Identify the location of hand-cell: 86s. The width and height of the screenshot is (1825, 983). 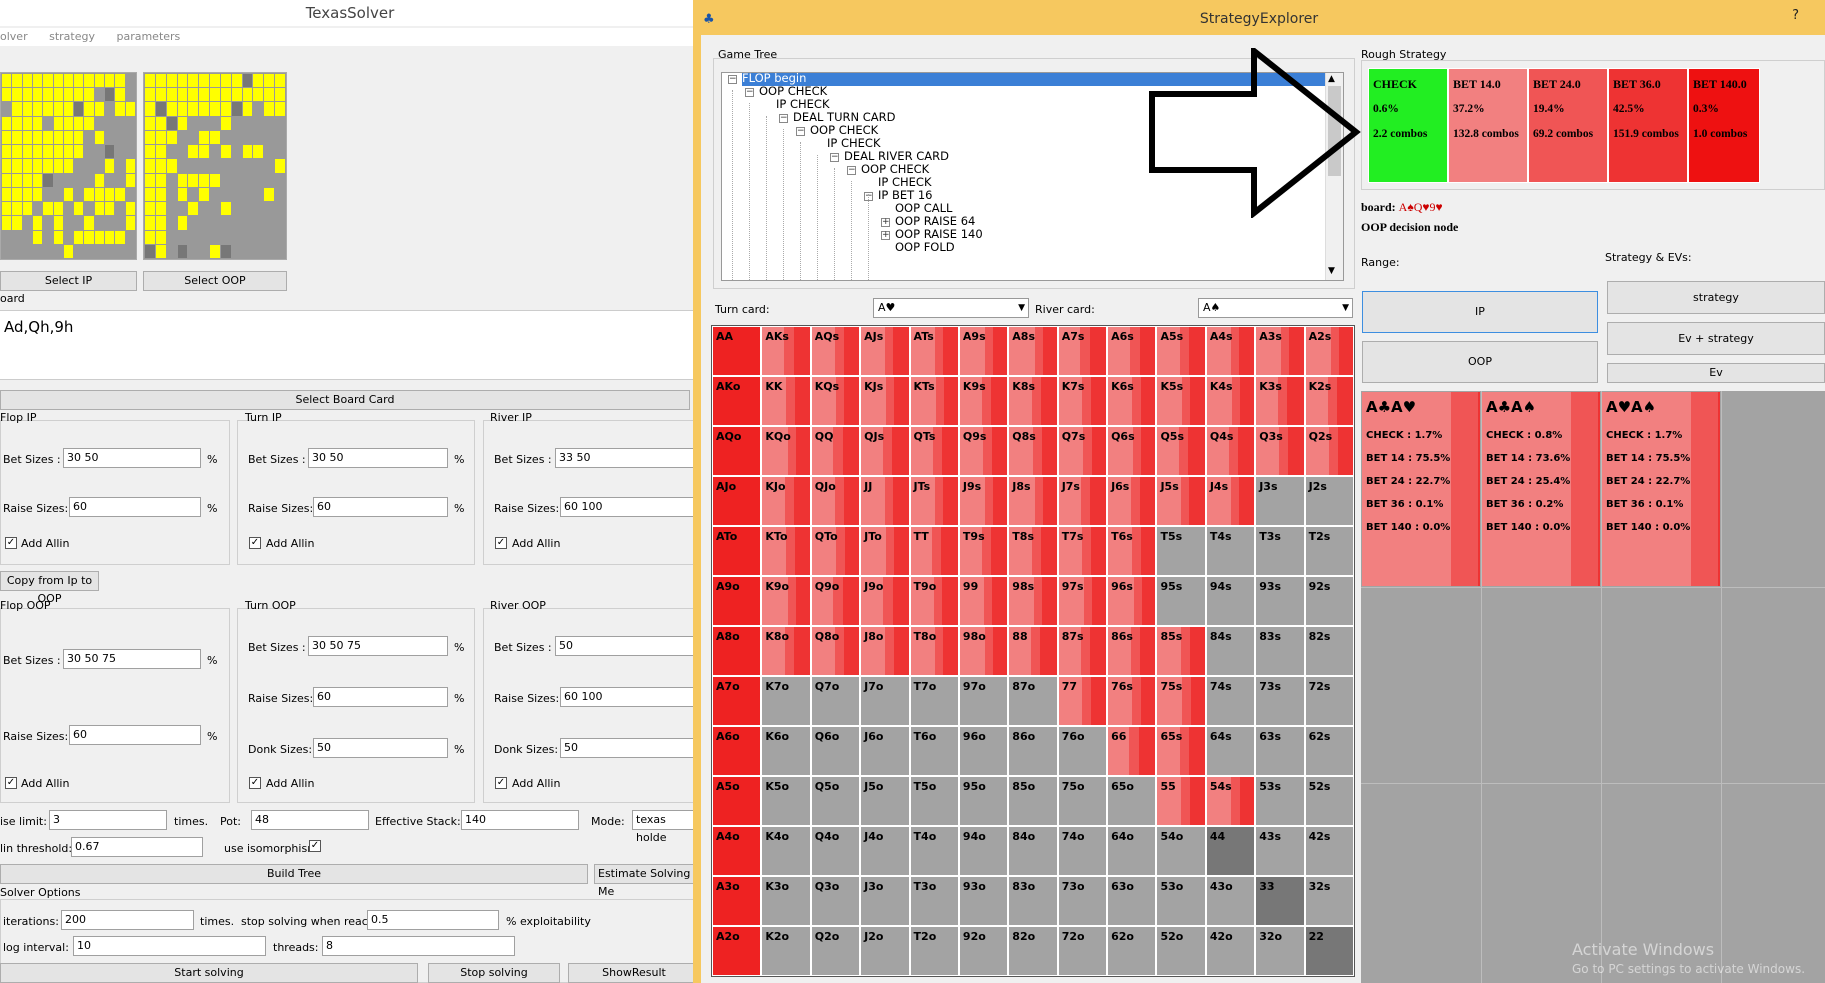
(1132, 651).